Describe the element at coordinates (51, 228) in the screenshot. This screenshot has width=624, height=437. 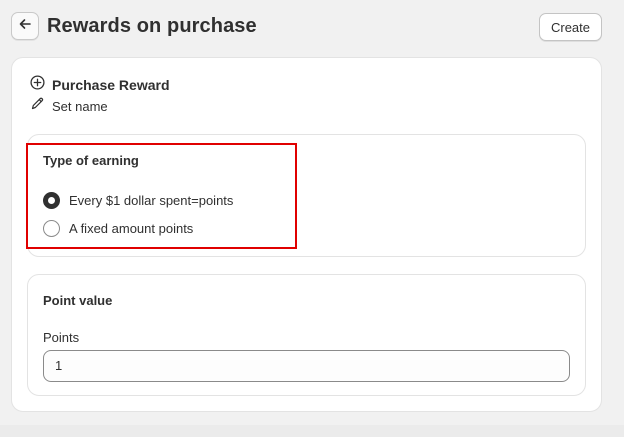
I see `radio-unselected` at that location.